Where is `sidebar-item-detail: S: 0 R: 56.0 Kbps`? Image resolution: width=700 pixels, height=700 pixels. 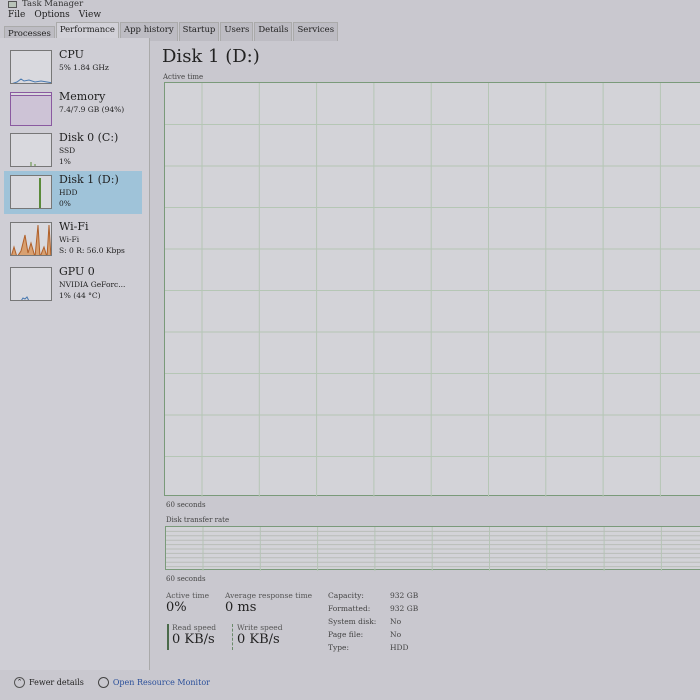
sidebar-item-detail: S: 0 R: 56.0 Kbps is located at coordinates (92, 250).